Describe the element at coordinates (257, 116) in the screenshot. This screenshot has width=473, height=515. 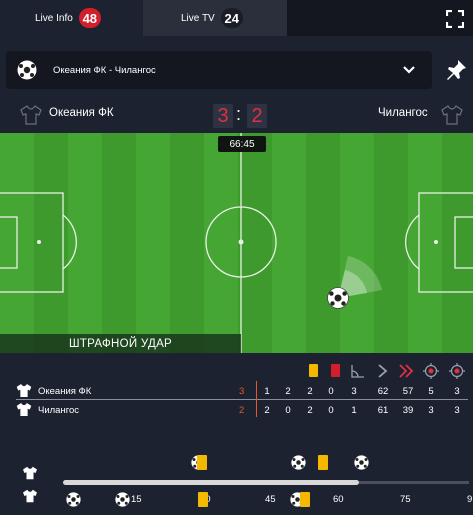
I see `away-score: 2` at that location.